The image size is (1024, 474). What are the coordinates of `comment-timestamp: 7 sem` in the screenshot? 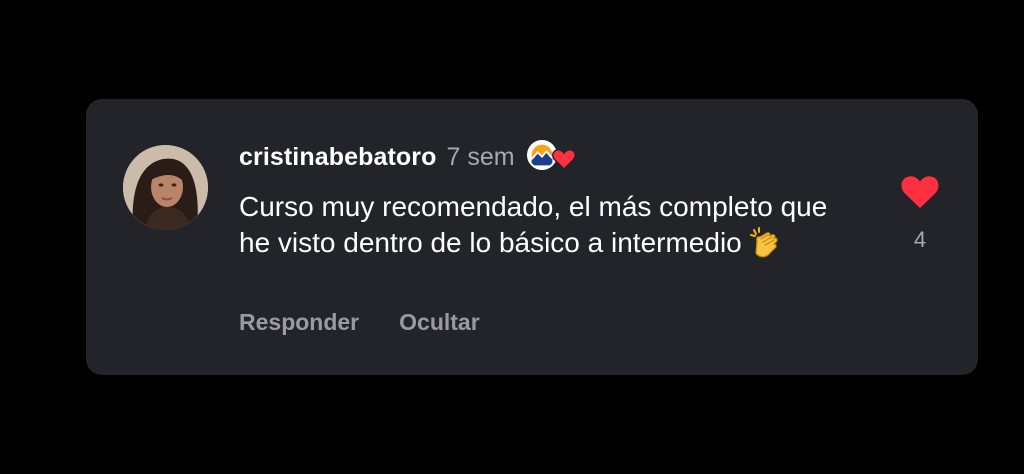 It's located at (480, 156).